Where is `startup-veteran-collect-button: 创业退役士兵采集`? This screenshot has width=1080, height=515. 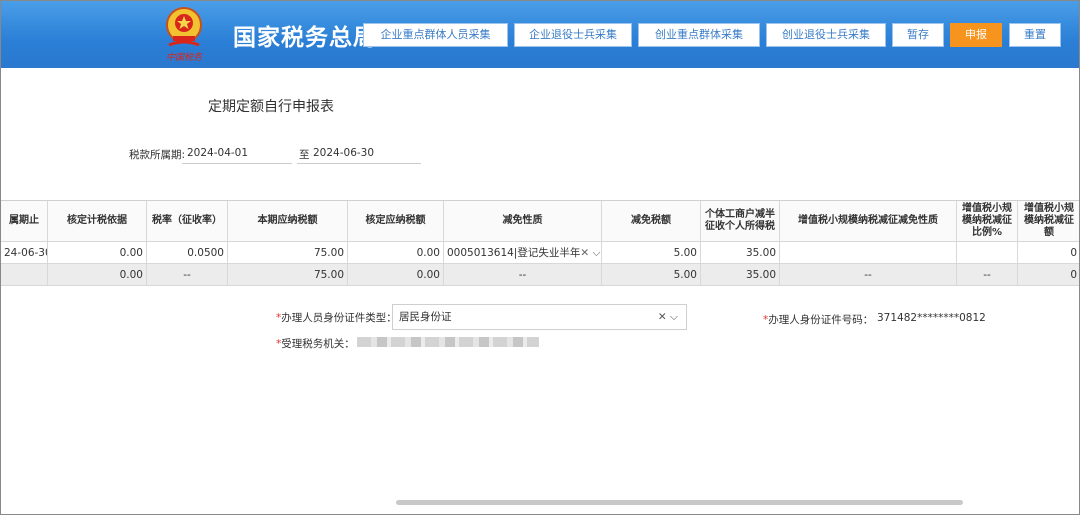
startup-veteran-collect-button: 创业退役士兵采集 is located at coordinates (826, 35).